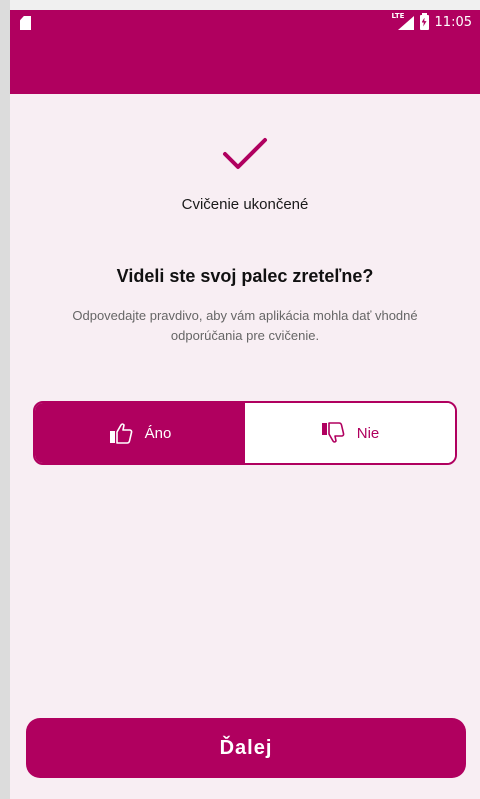 The height and width of the screenshot is (799, 480). Describe the element at coordinates (5, 399) in the screenshot. I see `left-frame` at that location.